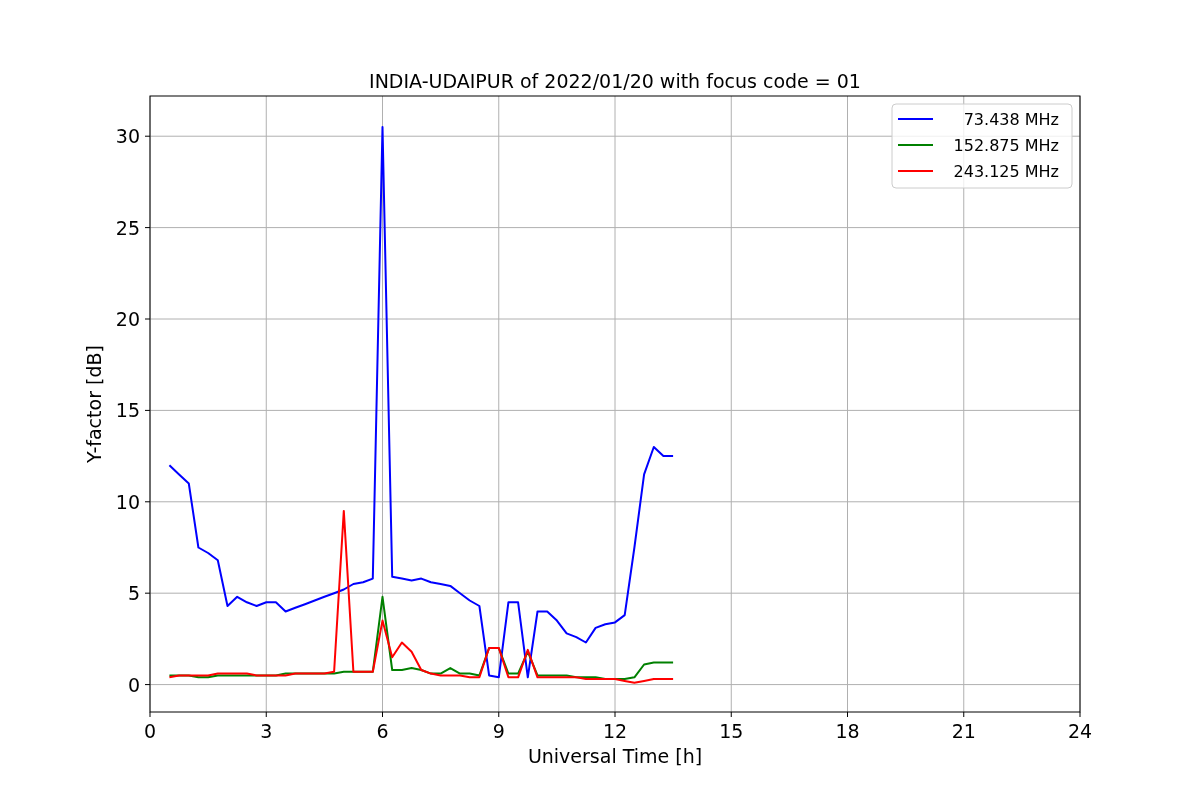 This screenshot has height=800, width=1200. Describe the element at coordinates (1006, 145) in the screenshot. I see `legend-label: 152.875 MHz` at that location.